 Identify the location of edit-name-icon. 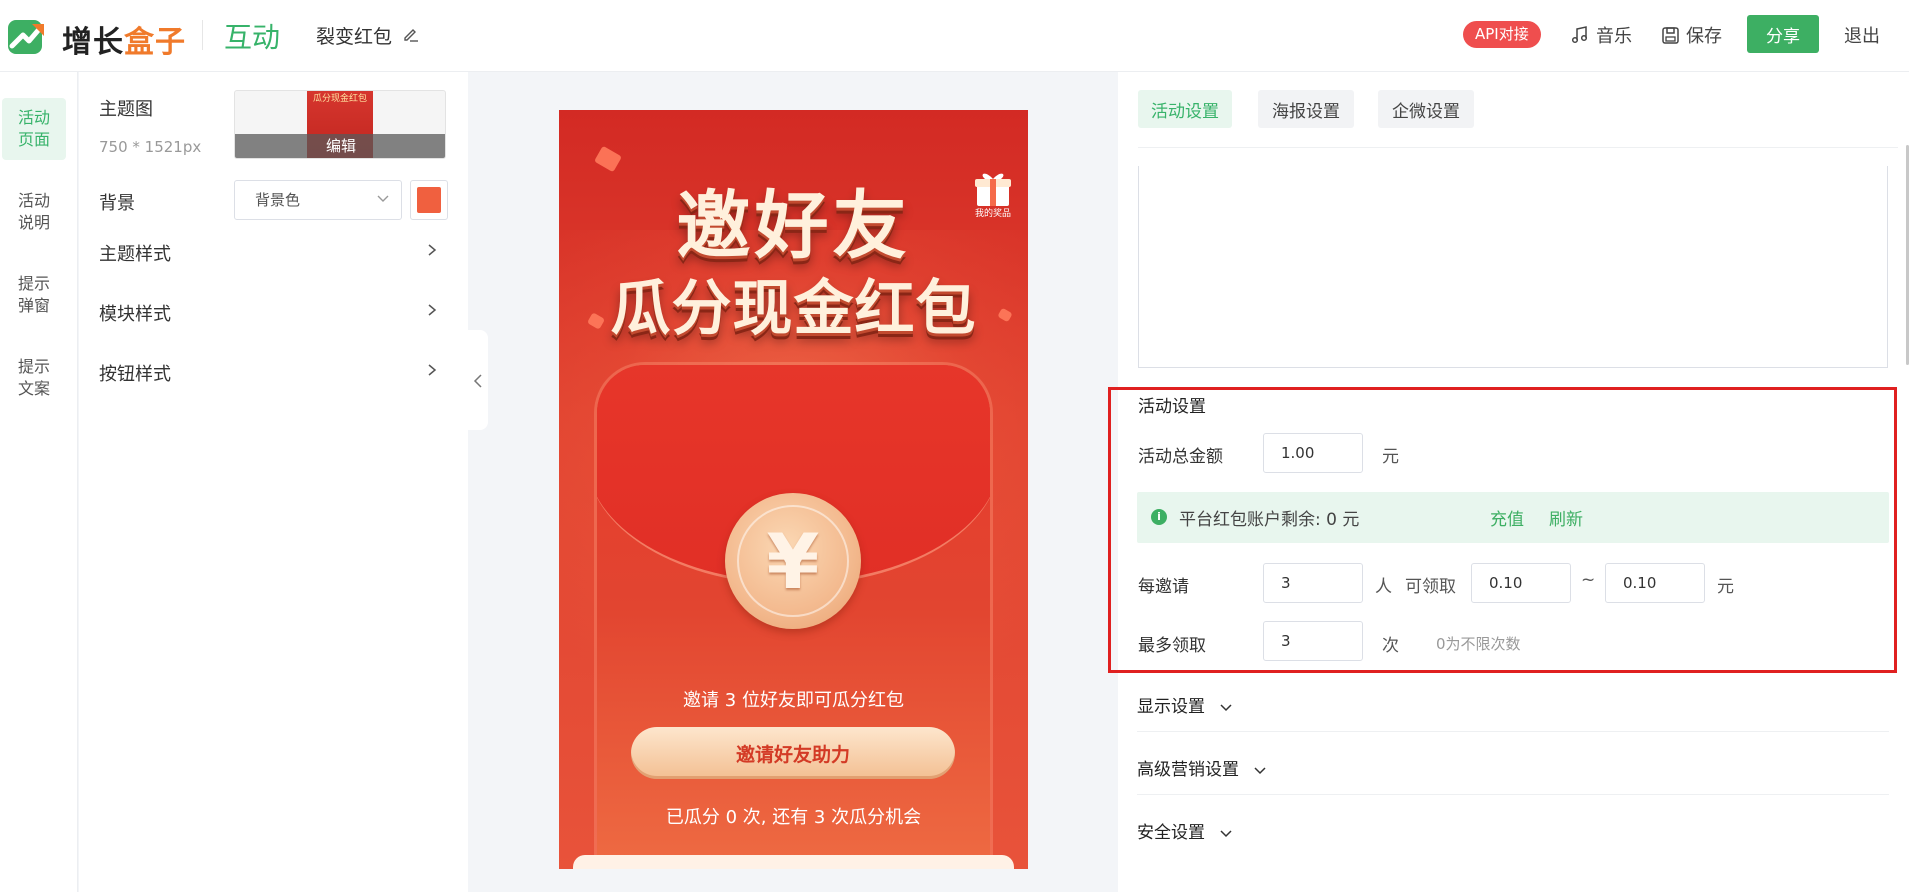
(411, 34).